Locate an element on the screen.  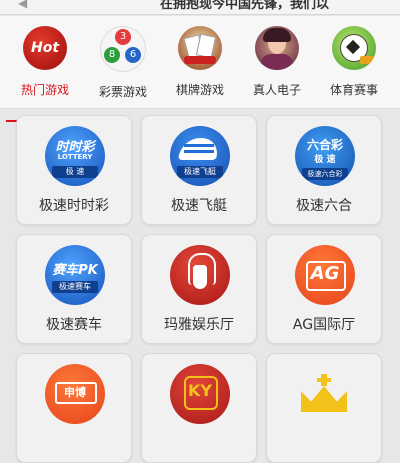
game-card-ssc: 时时彩 LOTTERY 极 速 极速时时彩 is located at coordinates (74, 170).